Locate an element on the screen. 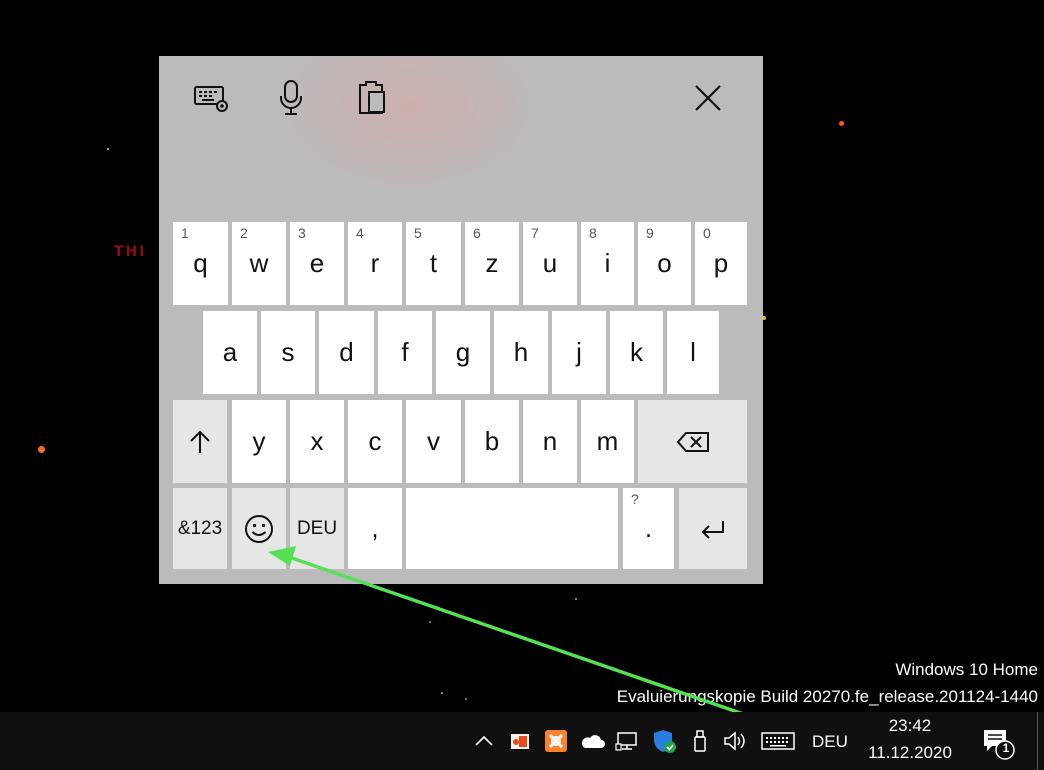  tray-touch-keyboard is located at coordinates (778, 741).